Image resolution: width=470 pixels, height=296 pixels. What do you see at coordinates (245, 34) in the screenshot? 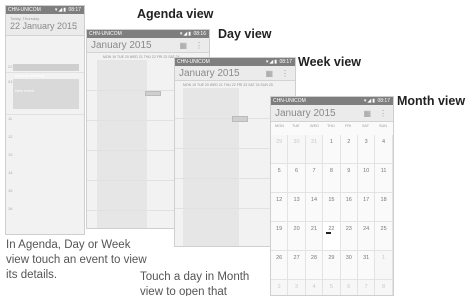
I see `caption-day: Day view` at bounding box center [245, 34].